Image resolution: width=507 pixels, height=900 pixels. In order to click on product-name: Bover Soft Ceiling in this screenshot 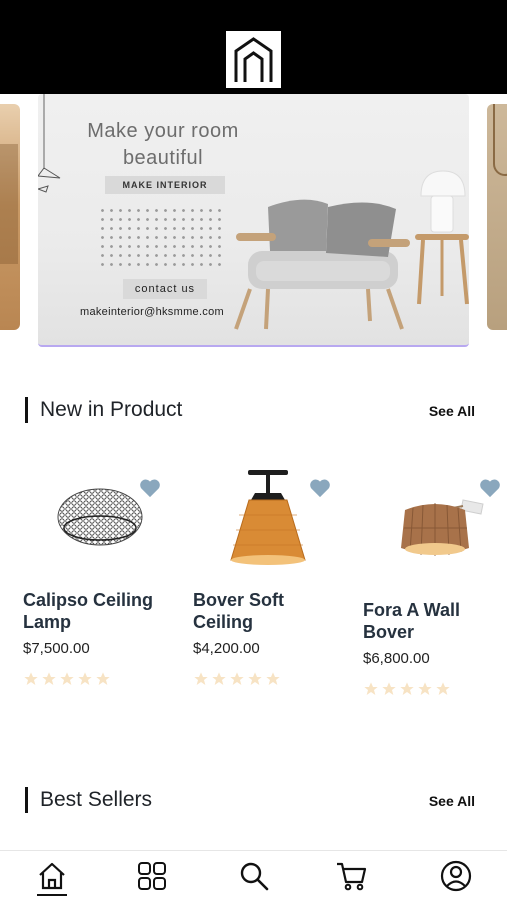, I will do `click(239, 611)`.